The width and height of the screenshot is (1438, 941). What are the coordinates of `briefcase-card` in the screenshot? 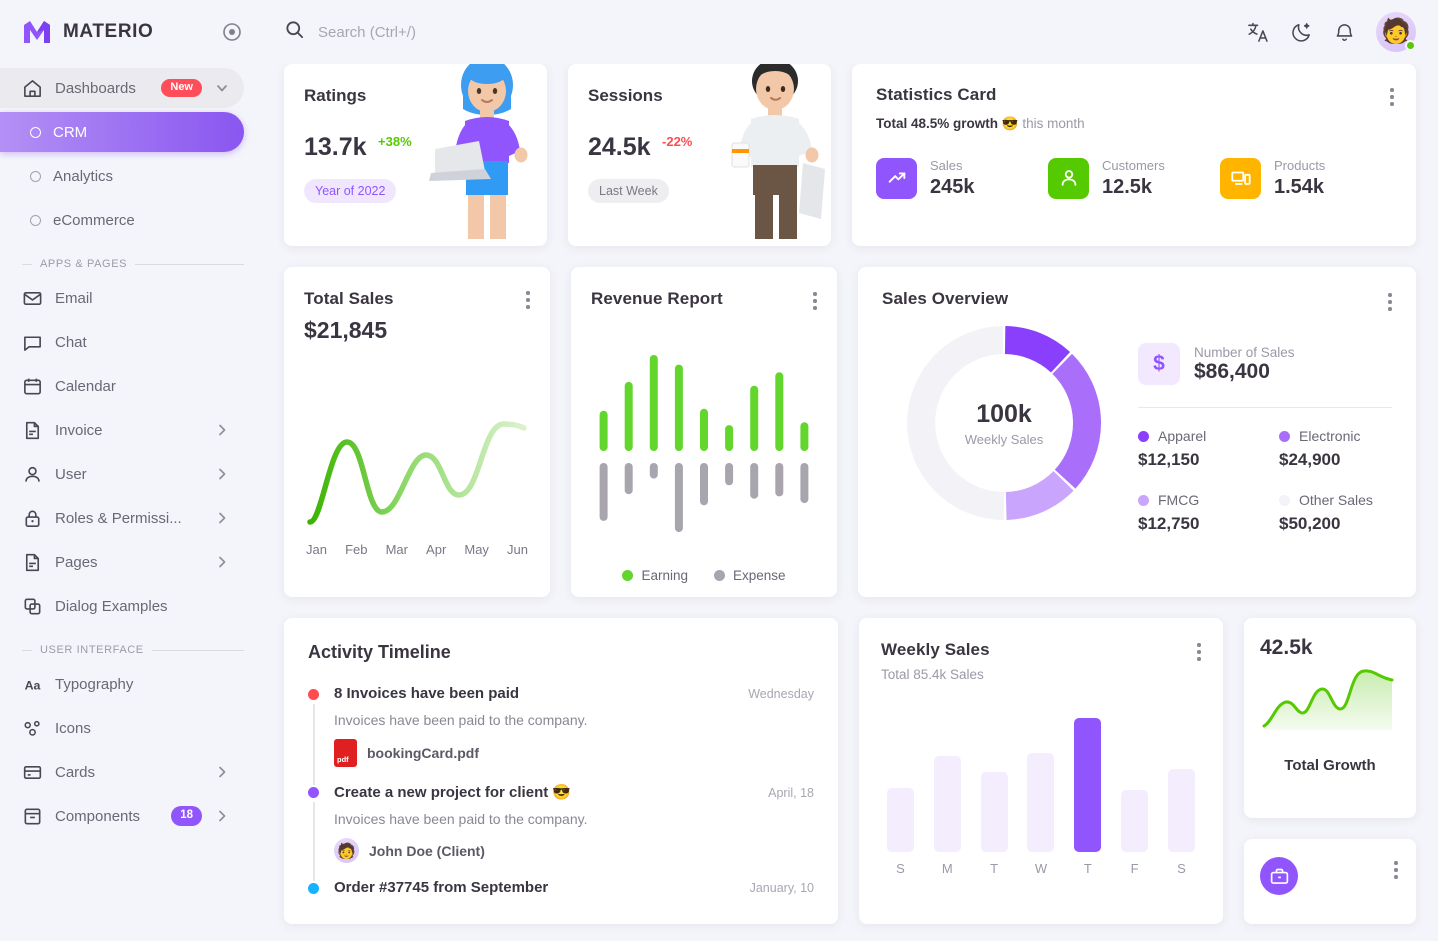 It's located at (1330, 881).